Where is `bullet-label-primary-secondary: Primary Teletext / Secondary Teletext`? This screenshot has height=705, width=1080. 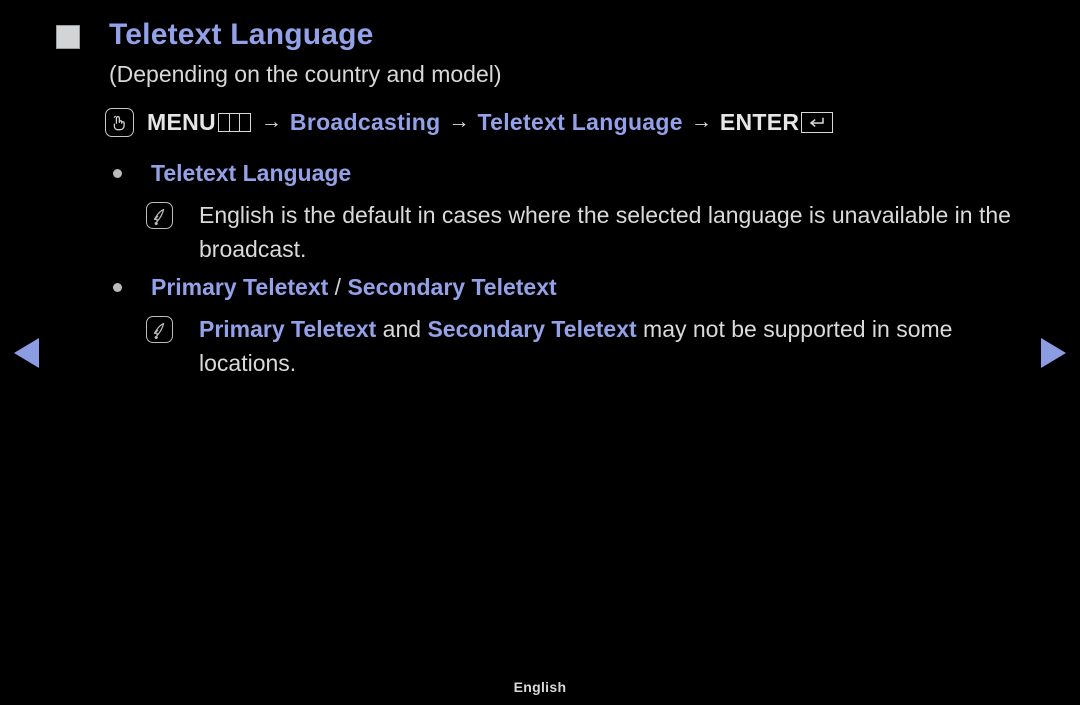 bullet-label-primary-secondary: Primary Teletext / Secondary Teletext is located at coordinates (354, 287).